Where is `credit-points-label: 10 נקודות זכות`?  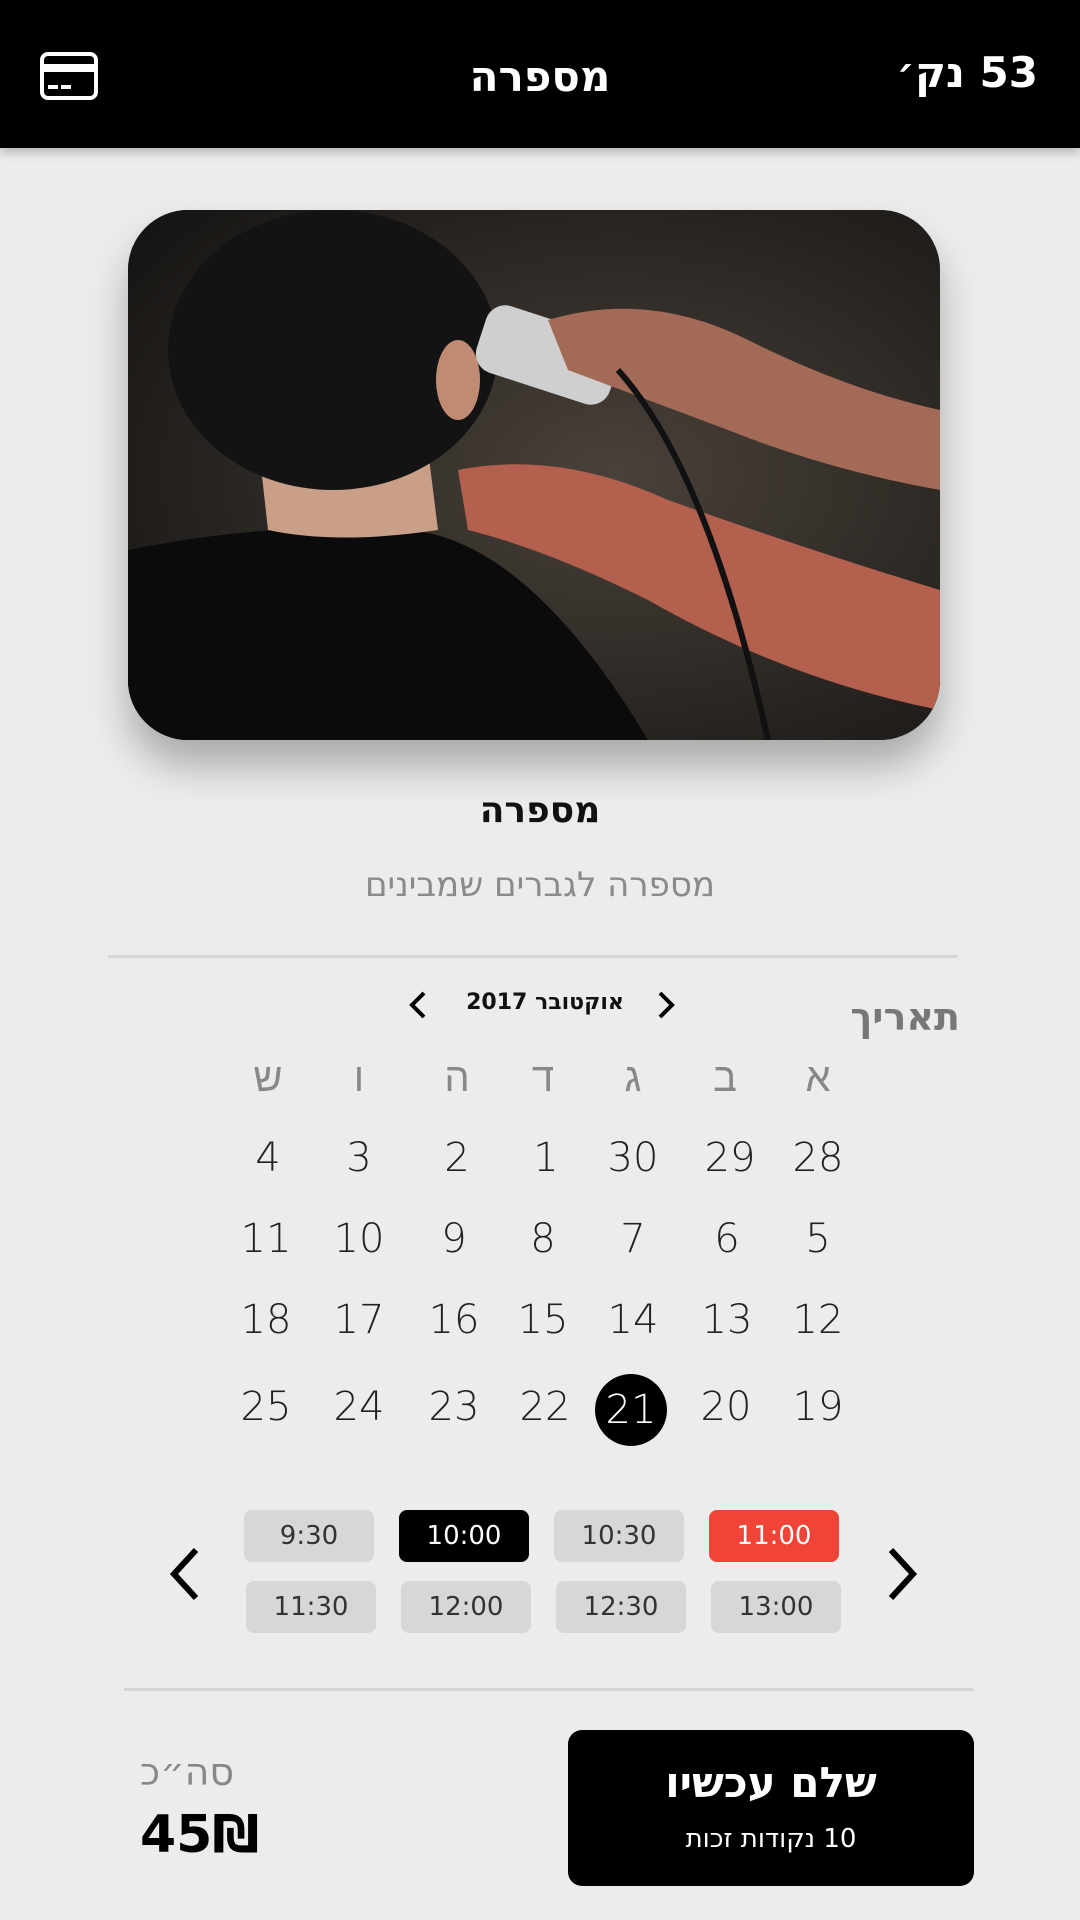 credit-points-label: 10 נקודות זכות is located at coordinates (771, 1839).